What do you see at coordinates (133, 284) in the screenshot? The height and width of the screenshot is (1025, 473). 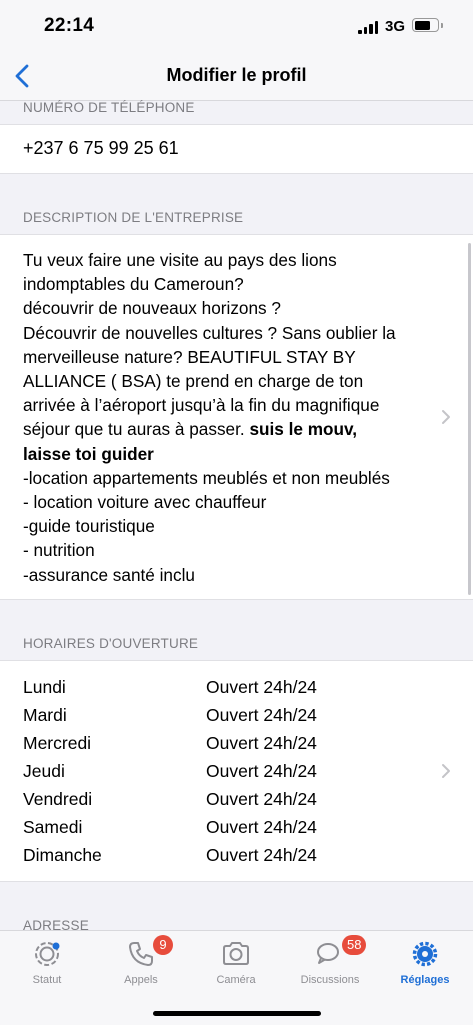 I see `description-line: indomptables du Cameroun?` at bounding box center [133, 284].